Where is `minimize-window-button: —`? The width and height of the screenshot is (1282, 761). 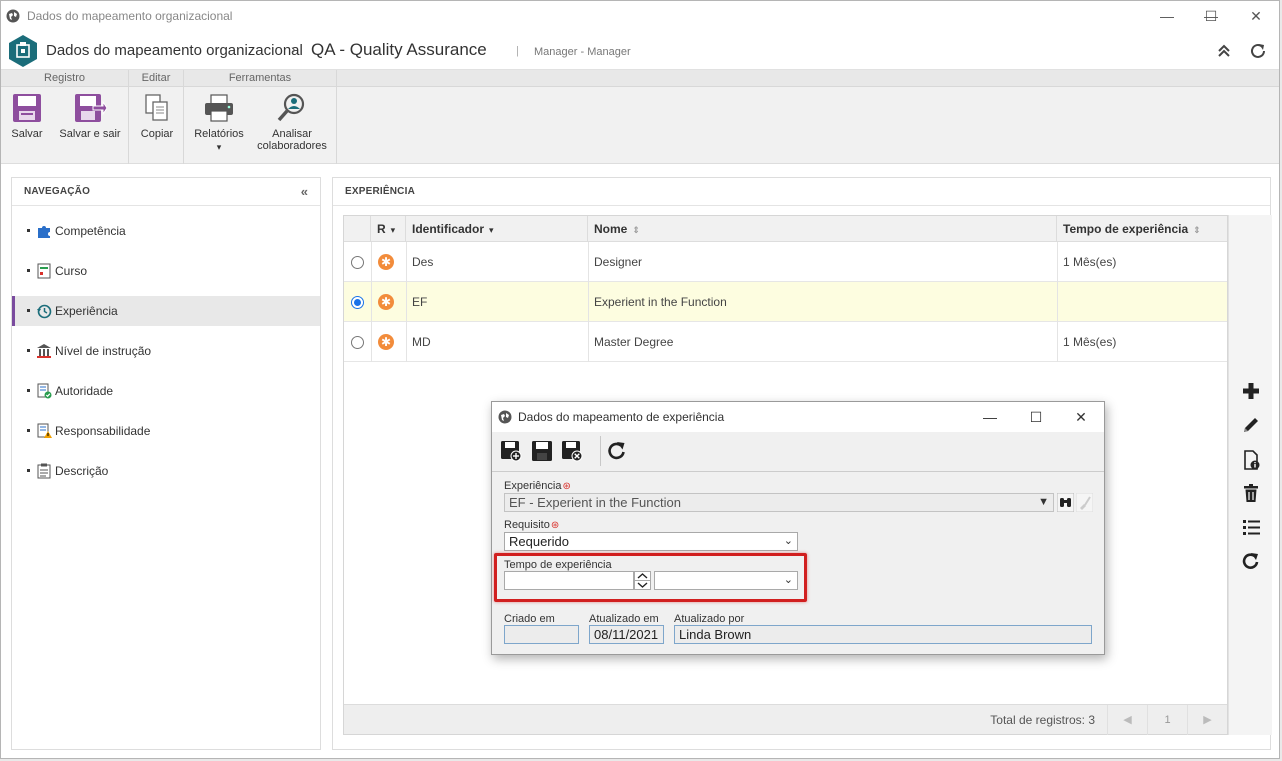
minimize-window-button: — is located at coordinates (1167, 16).